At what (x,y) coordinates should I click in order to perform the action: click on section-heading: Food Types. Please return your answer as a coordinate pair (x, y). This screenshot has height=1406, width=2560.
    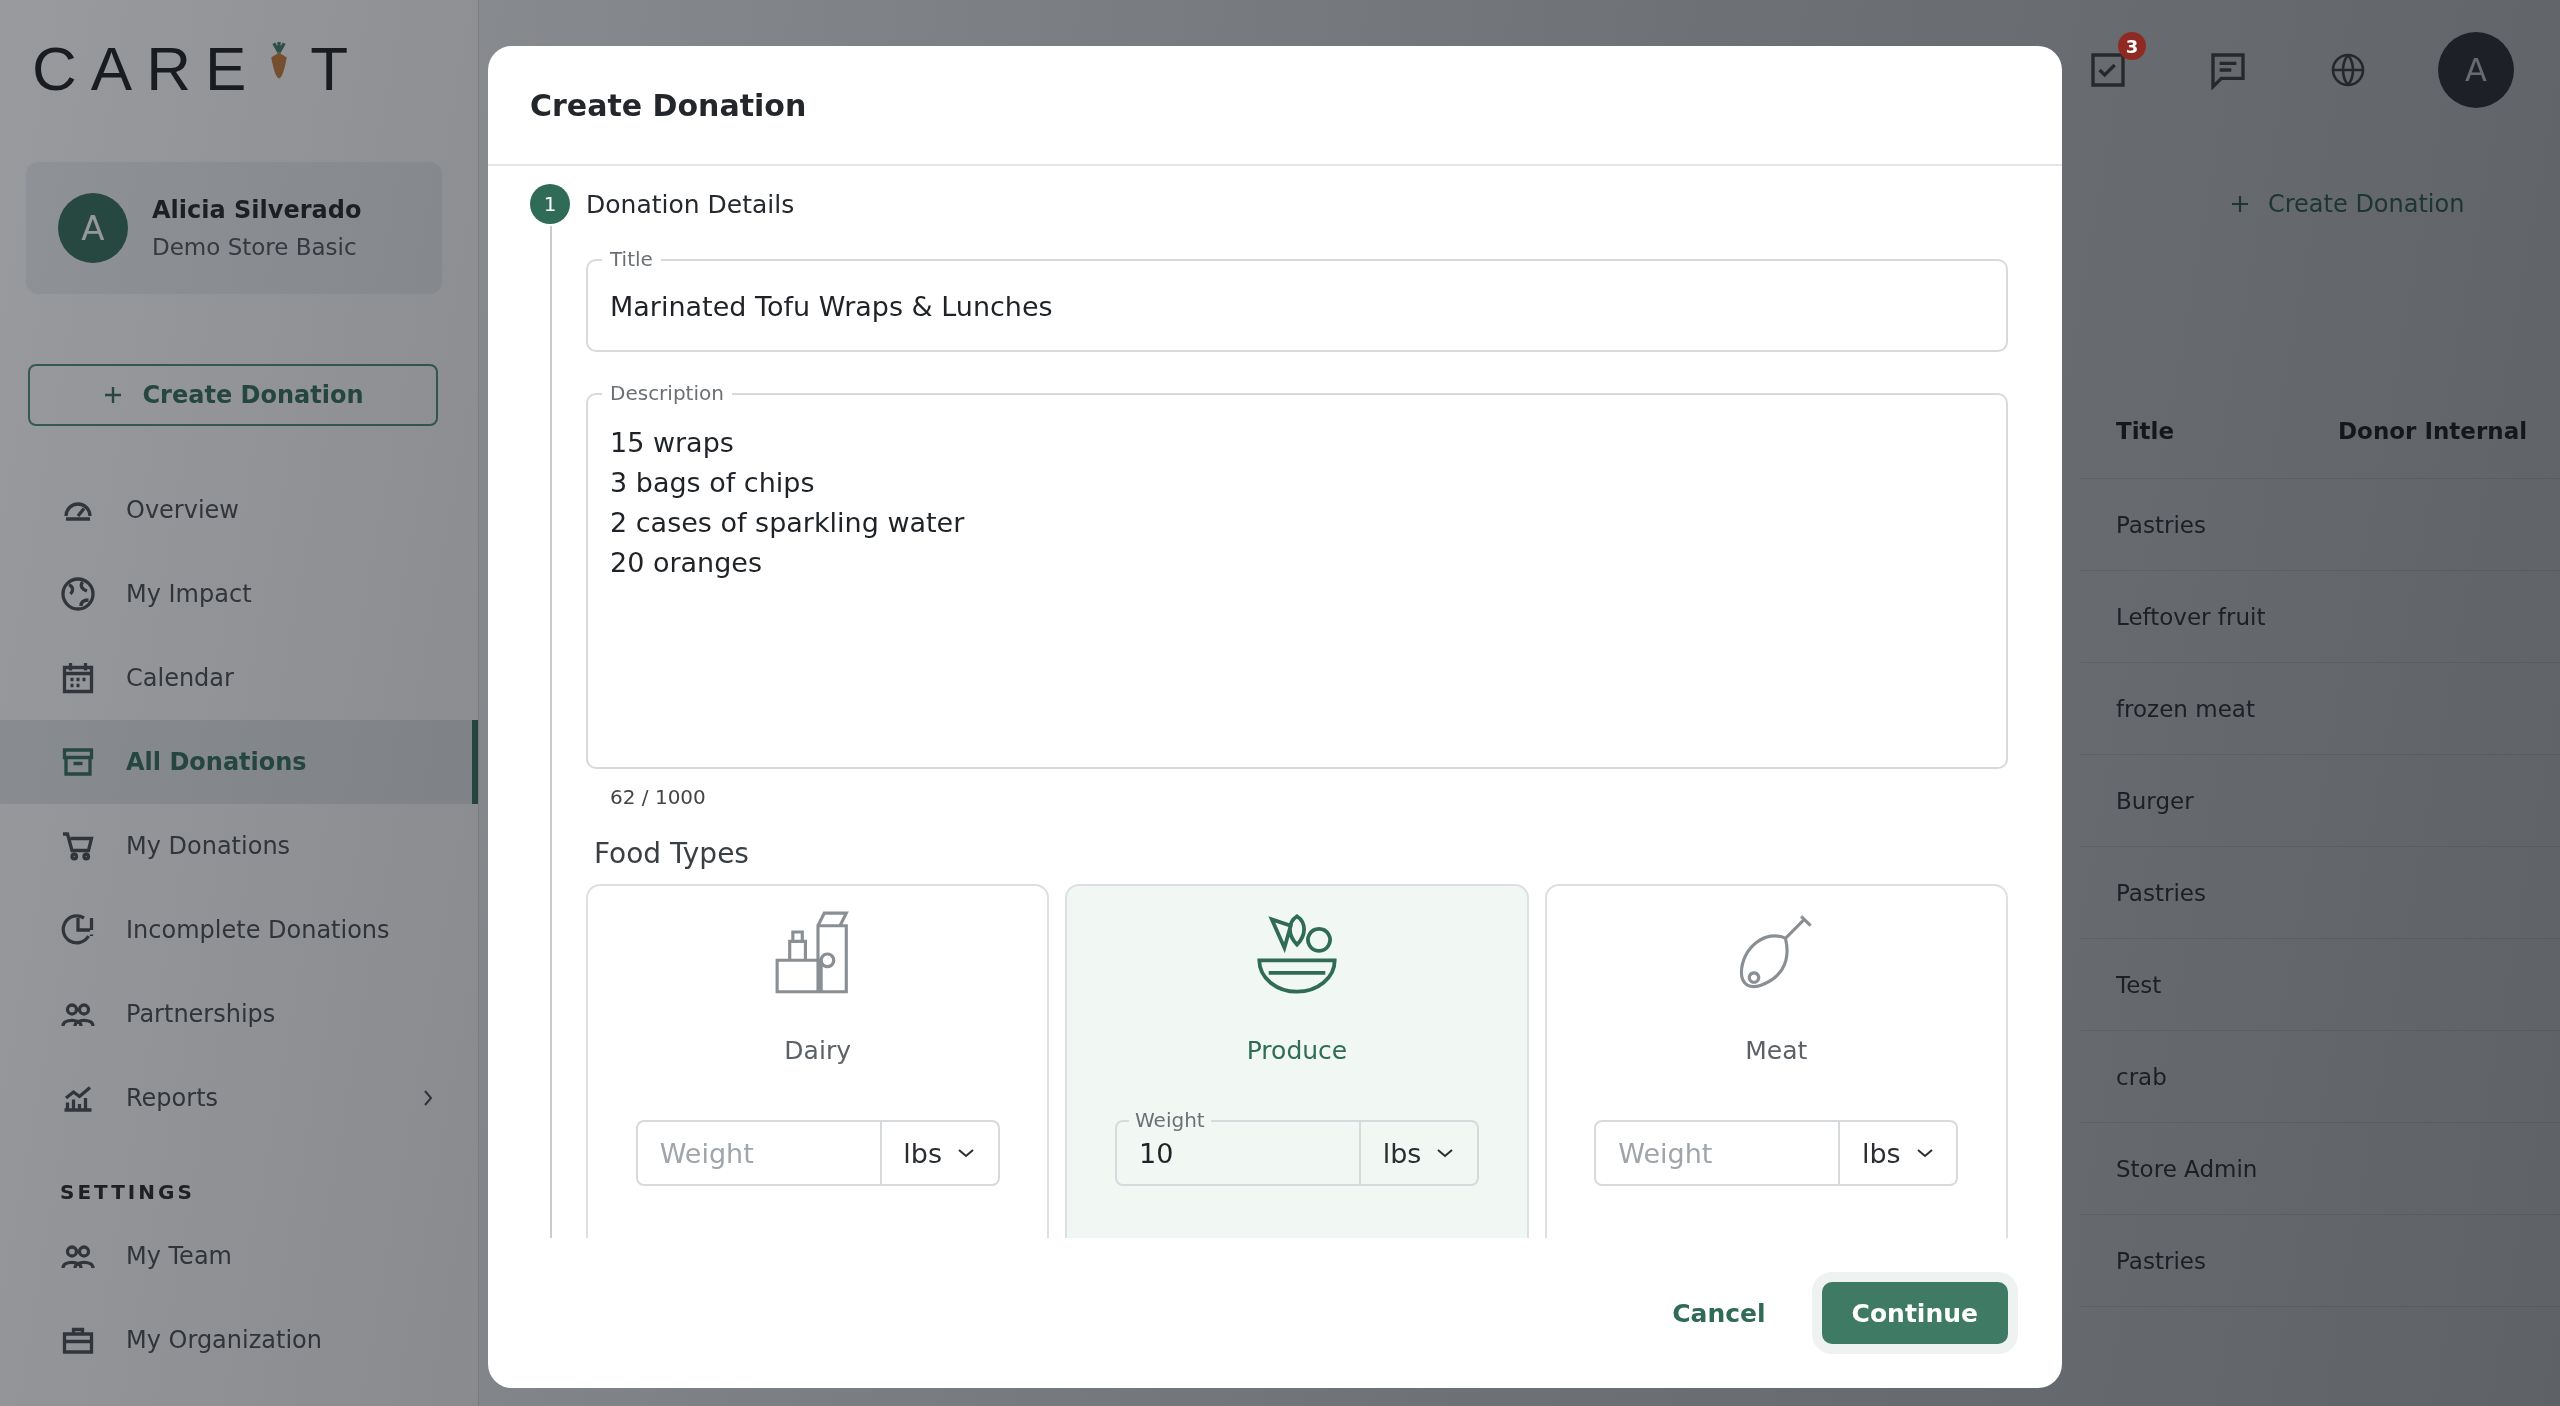
    Looking at the image, I should click on (672, 853).